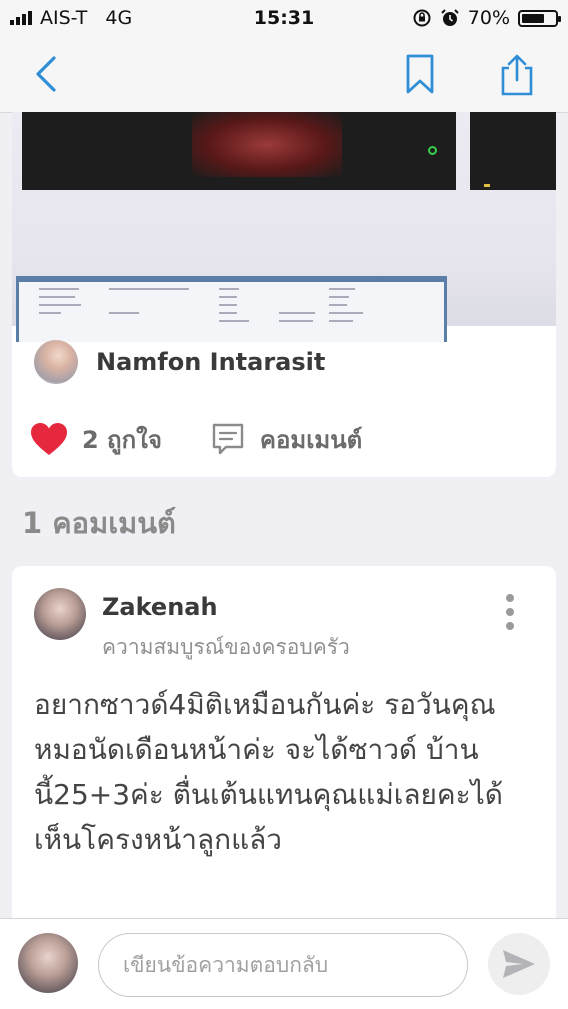  What do you see at coordinates (211, 362) in the screenshot?
I see `author-name: Namfon Intarasit` at bounding box center [211, 362].